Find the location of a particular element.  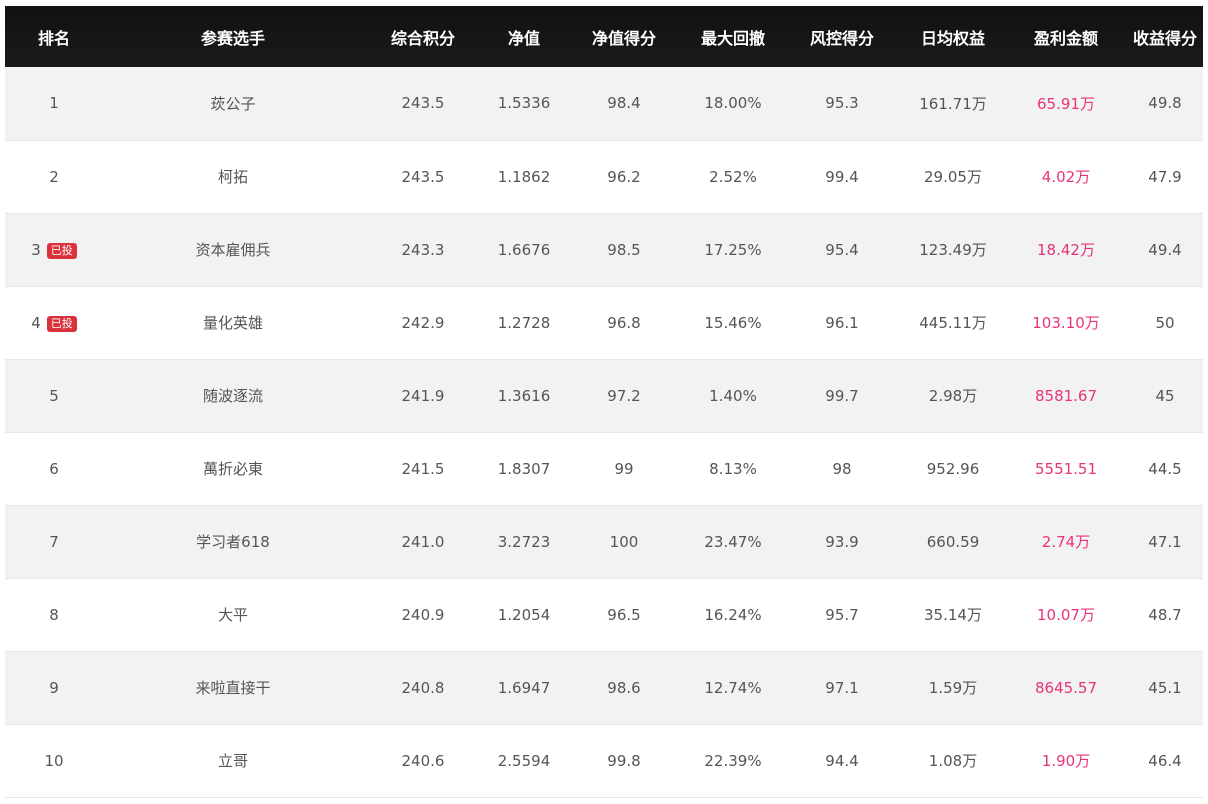

header-profit: 盈利金额 is located at coordinates (1066, 36).